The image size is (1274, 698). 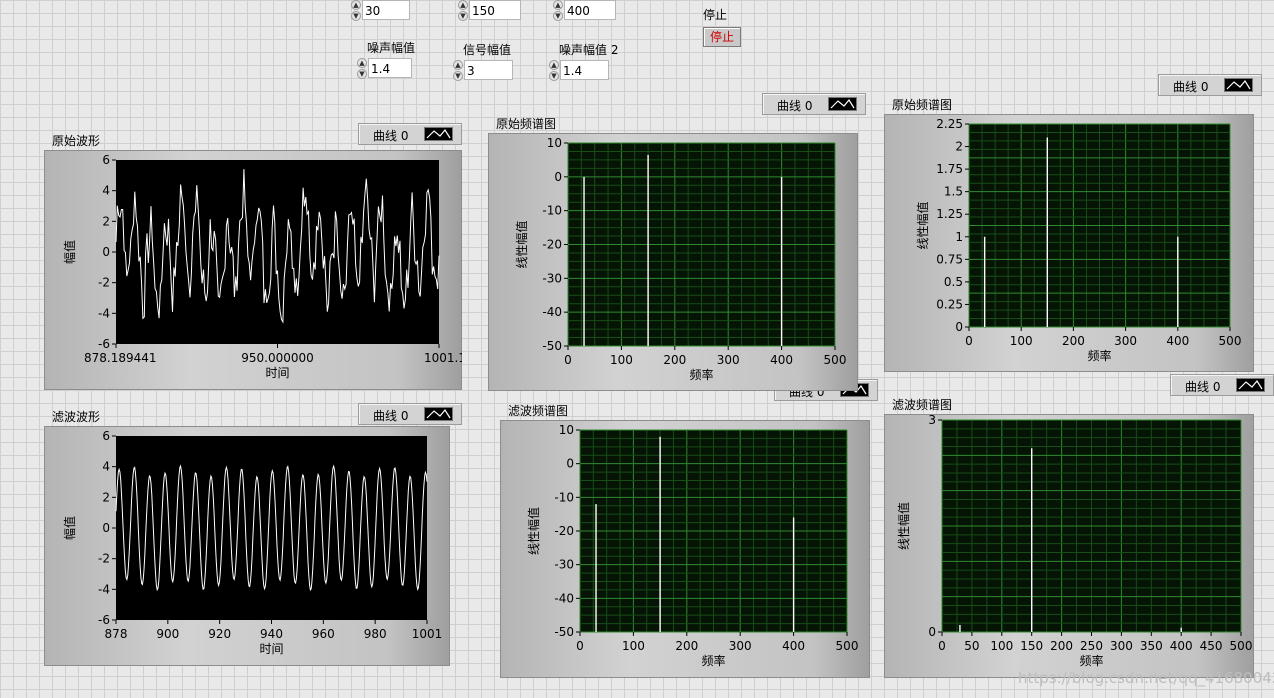 What do you see at coordinates (487, 50) in the screenshot?
I see `signal-amplitude-label: 信号幅值` at bounding box center [487, 50].